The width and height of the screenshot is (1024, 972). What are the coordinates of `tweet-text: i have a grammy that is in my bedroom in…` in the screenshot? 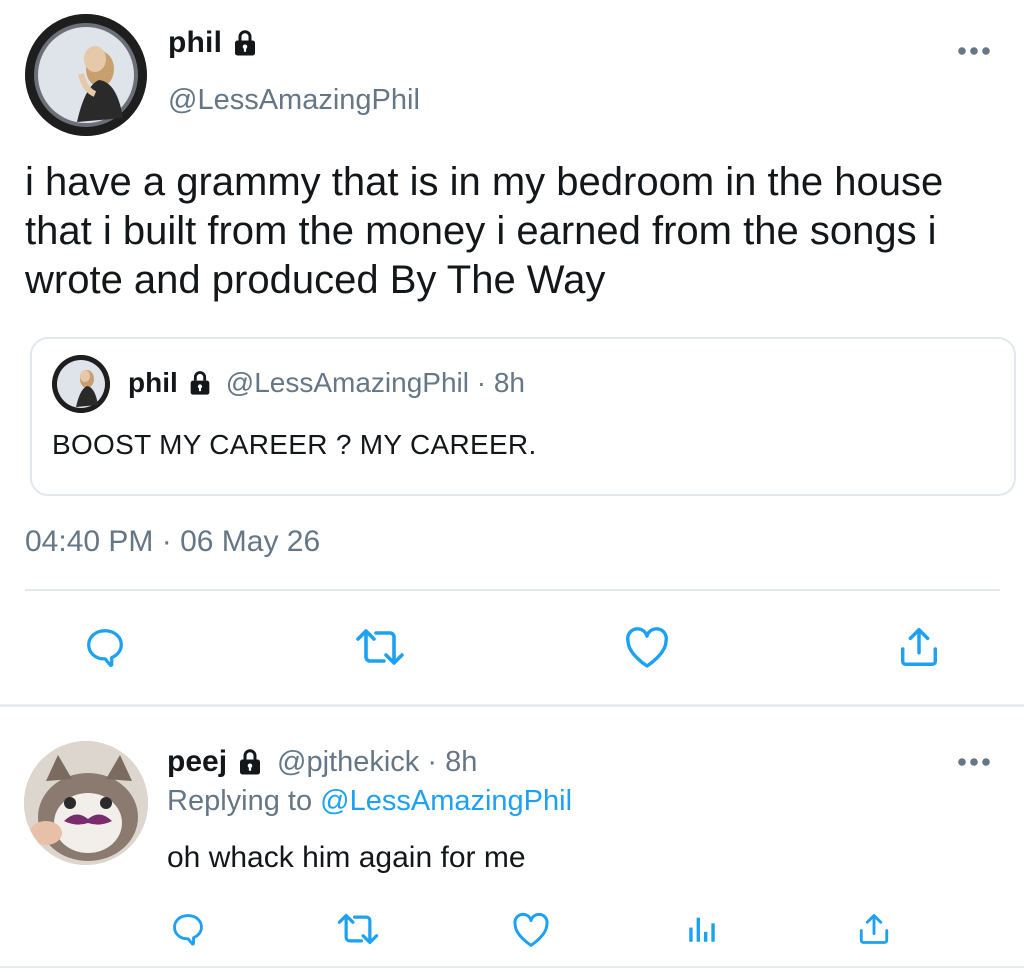 It's located at (484, 231).